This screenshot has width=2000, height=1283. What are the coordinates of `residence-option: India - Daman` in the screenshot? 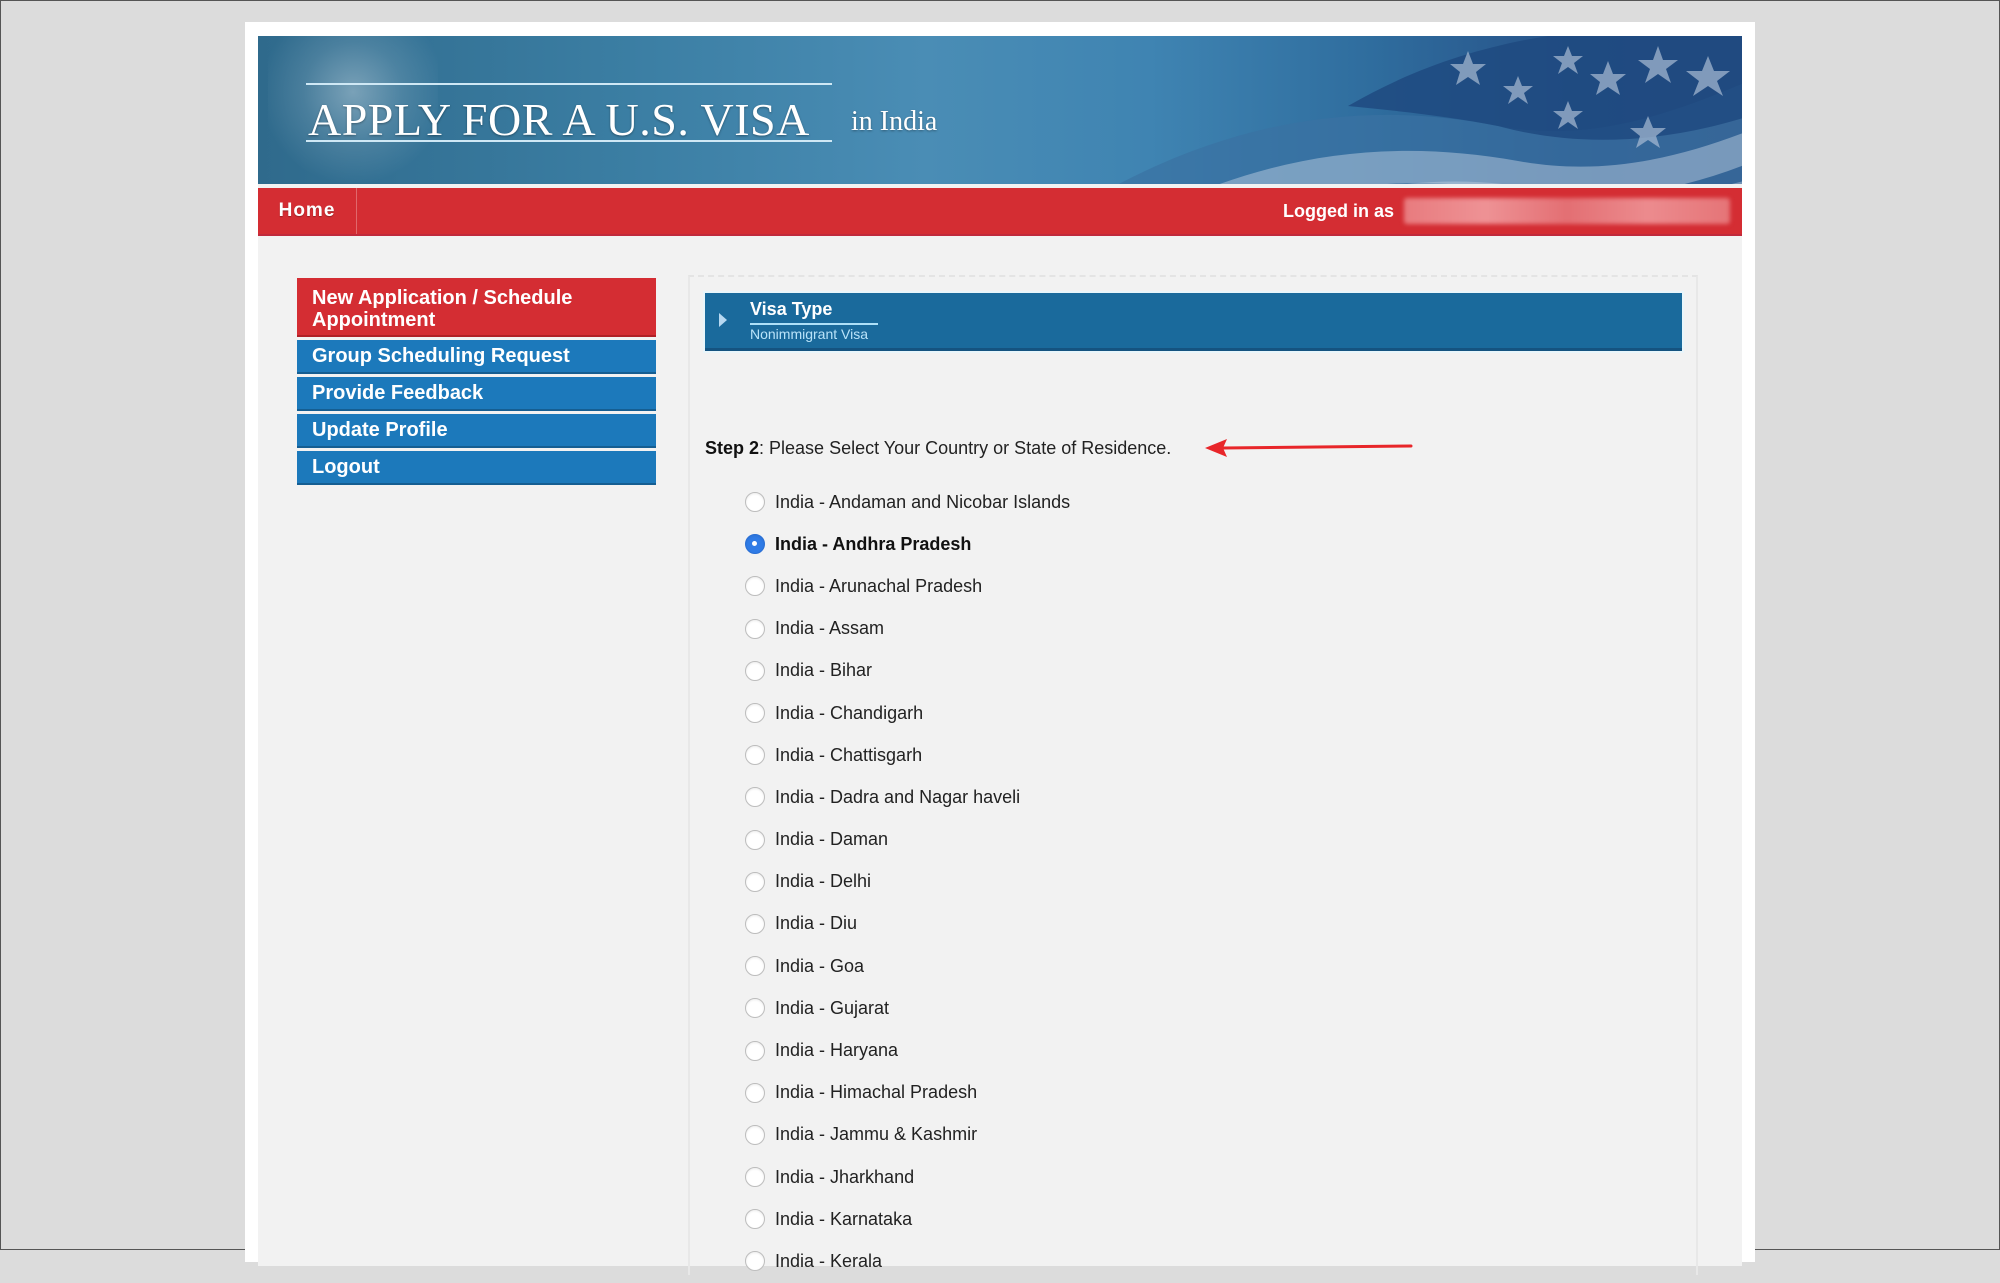 It's located at (907, 840).